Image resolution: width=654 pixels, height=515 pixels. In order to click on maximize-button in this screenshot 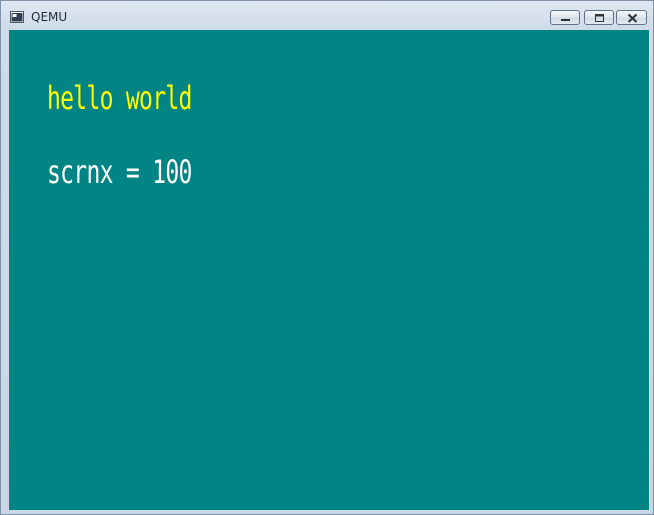, I will do `click(599, 17)`.